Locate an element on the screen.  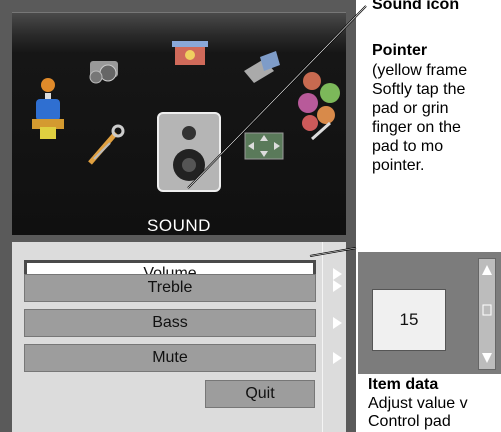
annotation-pointer-line: pointer. is located at coordinates (398, 165).